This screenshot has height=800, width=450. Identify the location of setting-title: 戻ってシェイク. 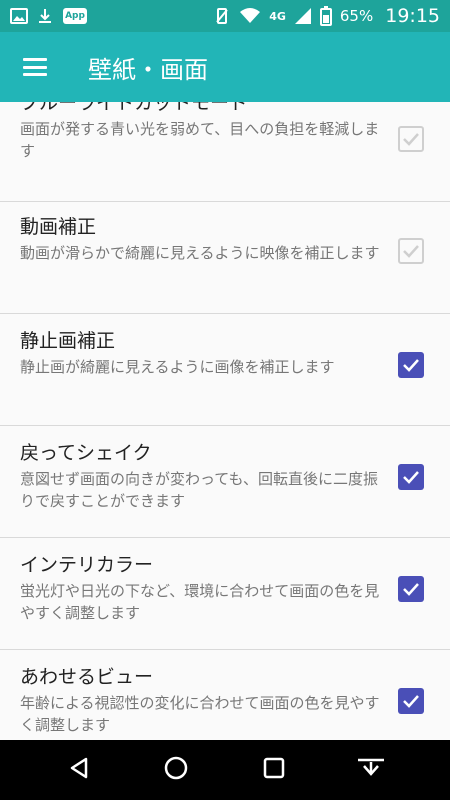
(86, 453).